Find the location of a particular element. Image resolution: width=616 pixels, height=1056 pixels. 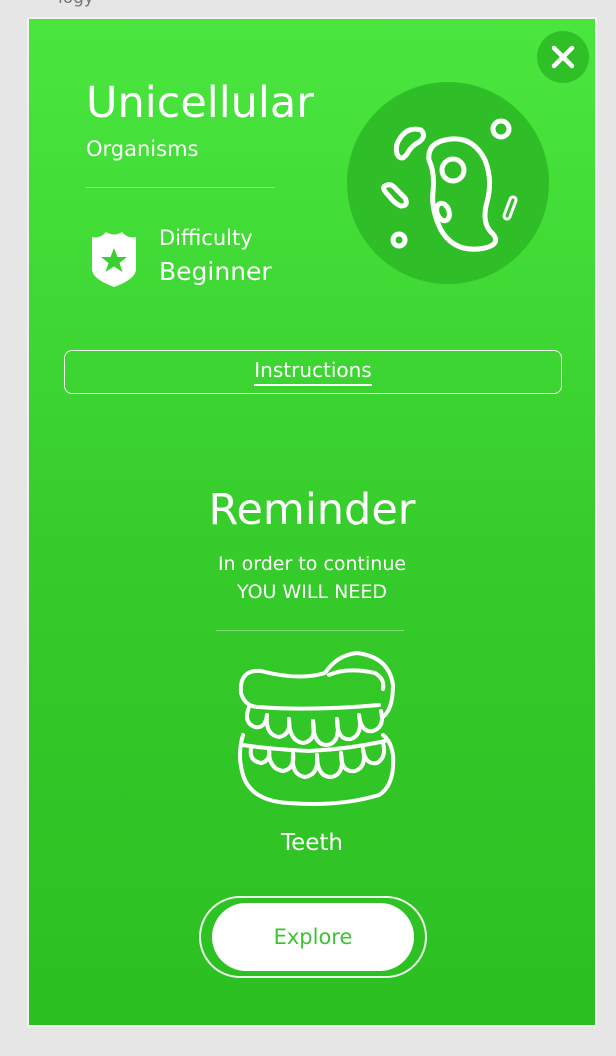

microorganism-icon is located at coordinates (449, 185).